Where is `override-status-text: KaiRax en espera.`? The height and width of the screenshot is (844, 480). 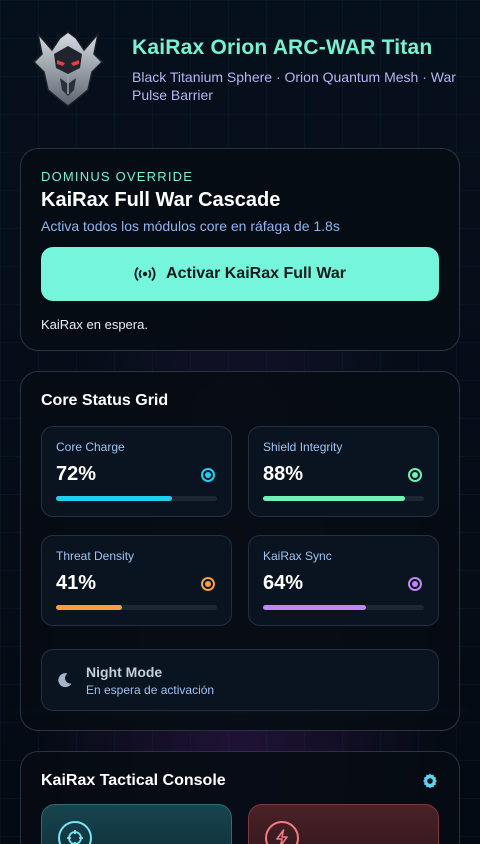 override-status-text: KaiRax en espera. is located at coordinates (94, 324).